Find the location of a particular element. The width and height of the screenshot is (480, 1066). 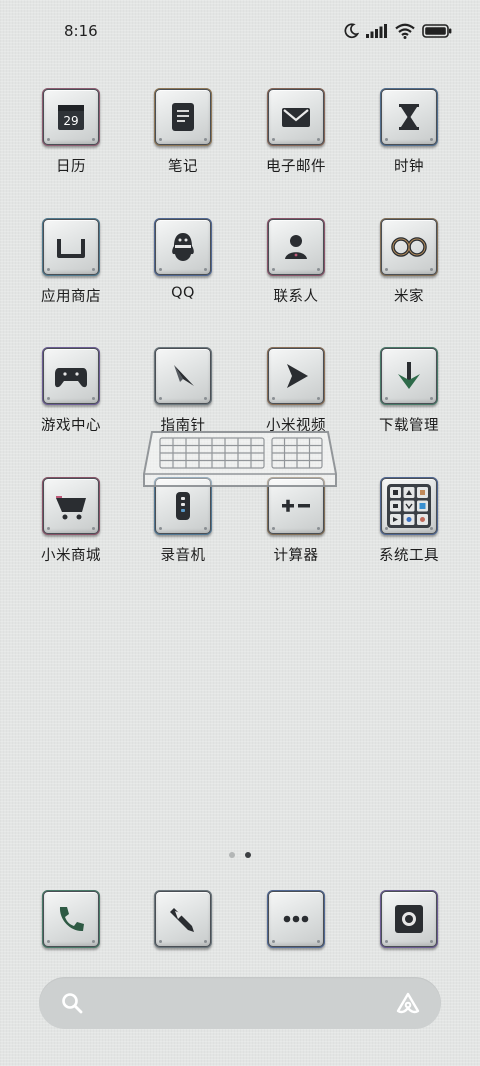

page-indicator is located at coordinates (240, 855).